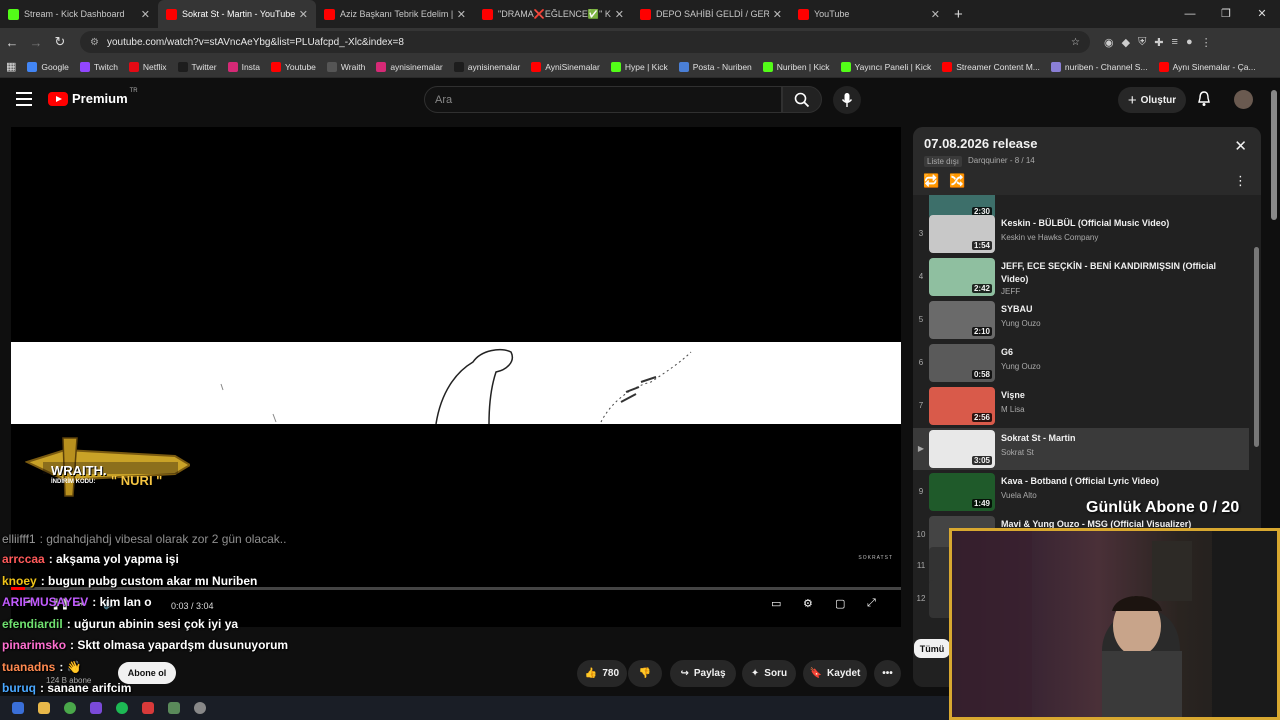 This screenshot has height=720, width=1280. I want to click on loop-icon: 🔁, so click(931, 181).